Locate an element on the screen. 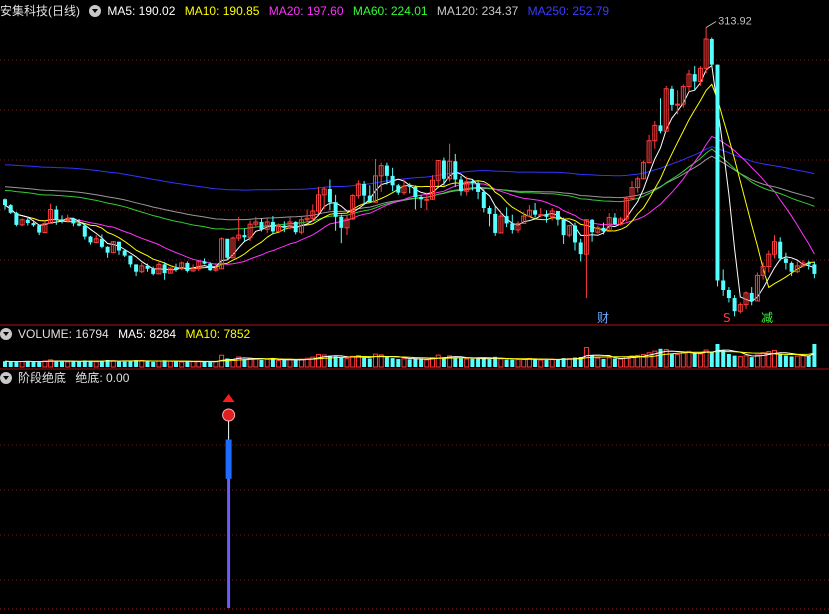 This screenshot has height=614, width=829. volume-toggle-icon is located at coordinates (6, 334).